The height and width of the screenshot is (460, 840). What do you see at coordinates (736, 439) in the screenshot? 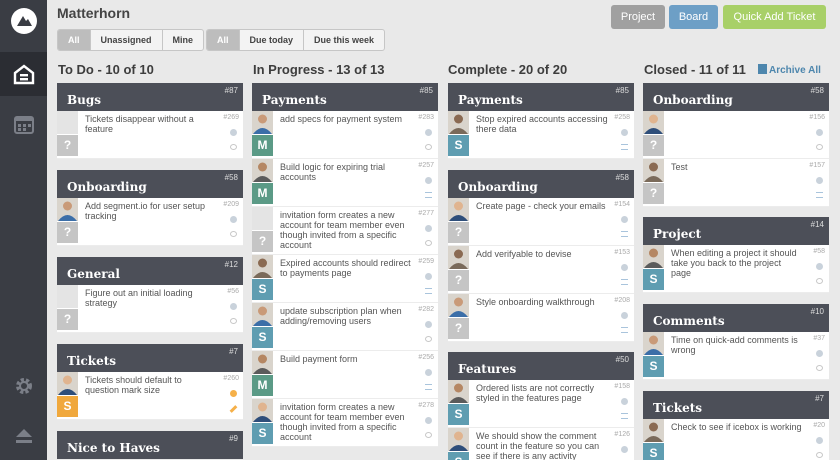
I see `ticket-card: S Check to see if icebox is working #20` at bounding box center [736, 439].